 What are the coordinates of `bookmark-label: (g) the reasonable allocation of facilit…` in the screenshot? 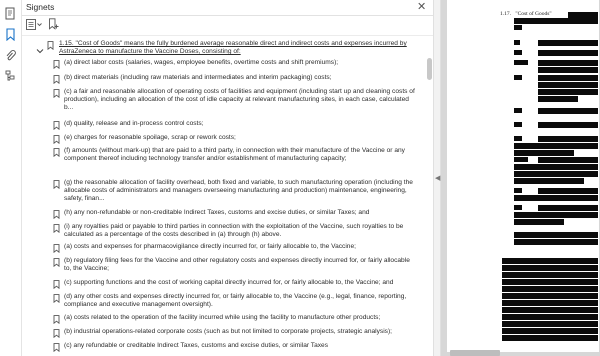 It's located at (240, 191).